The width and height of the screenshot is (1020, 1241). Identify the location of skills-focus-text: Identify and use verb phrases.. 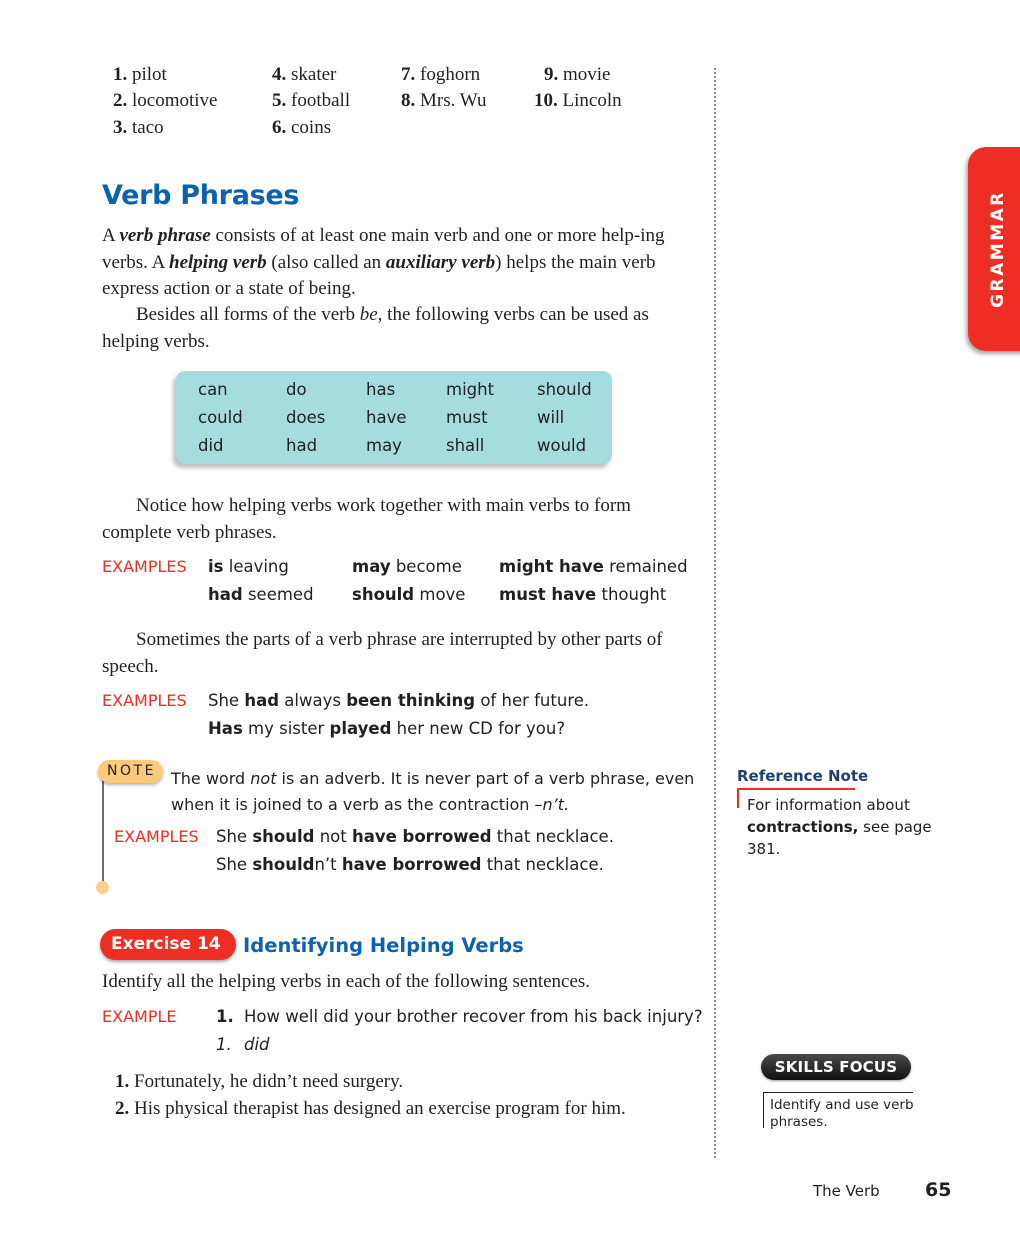
(842, 1113).